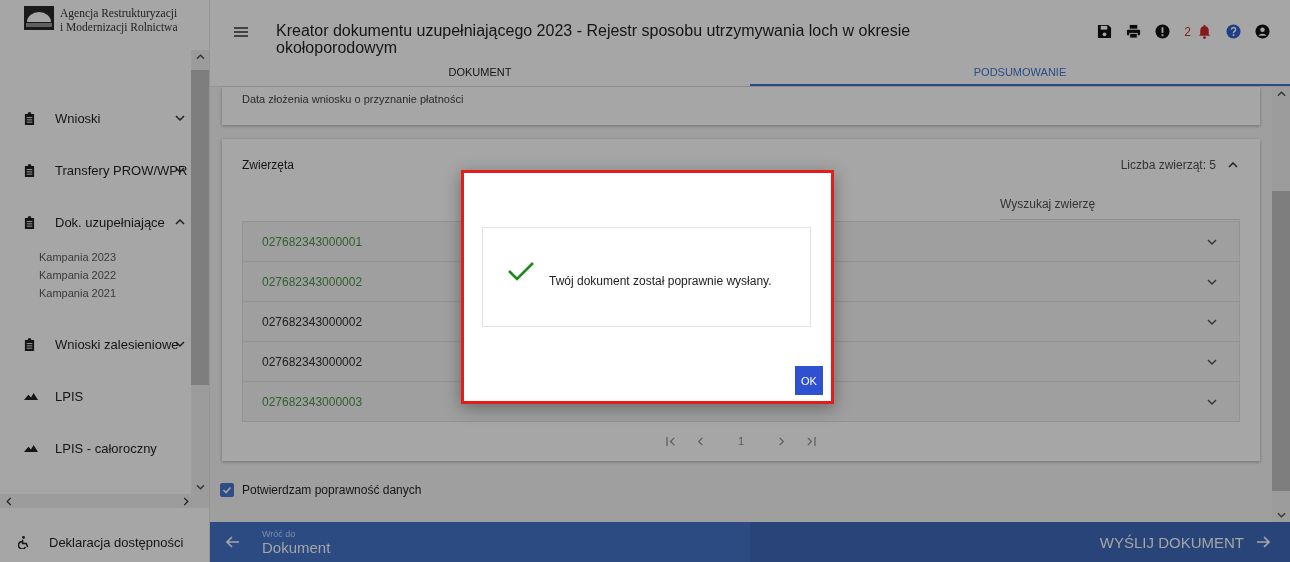  What do you see at coordinates (1187, 31) in the screenshot?
I see `notification-count: 2` at bounding box center [1187, 31].